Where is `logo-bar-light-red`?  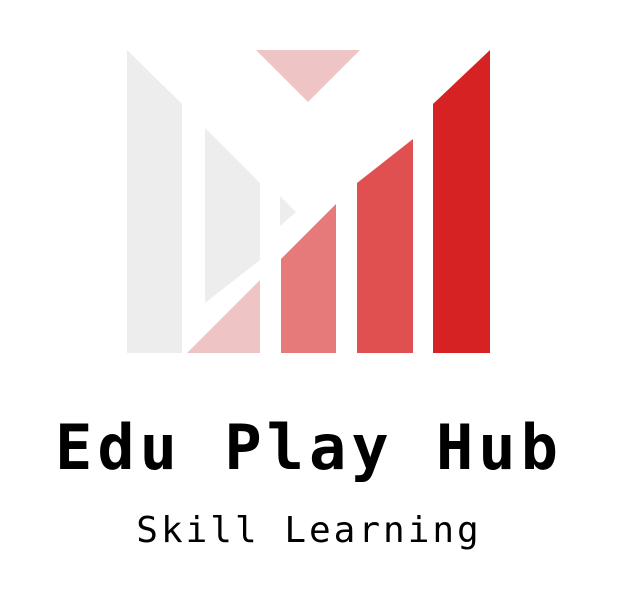
logo-bar-light-red is located at coordinates (308, 278).